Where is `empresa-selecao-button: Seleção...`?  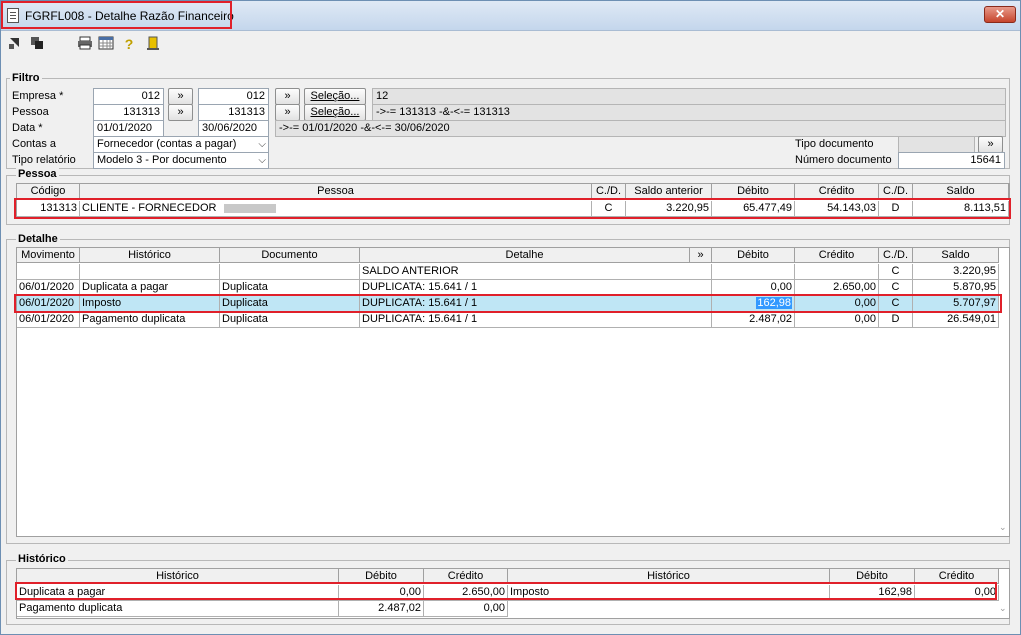 empresa-selecao-button: Seleção... is located at coordinates (335, 96).